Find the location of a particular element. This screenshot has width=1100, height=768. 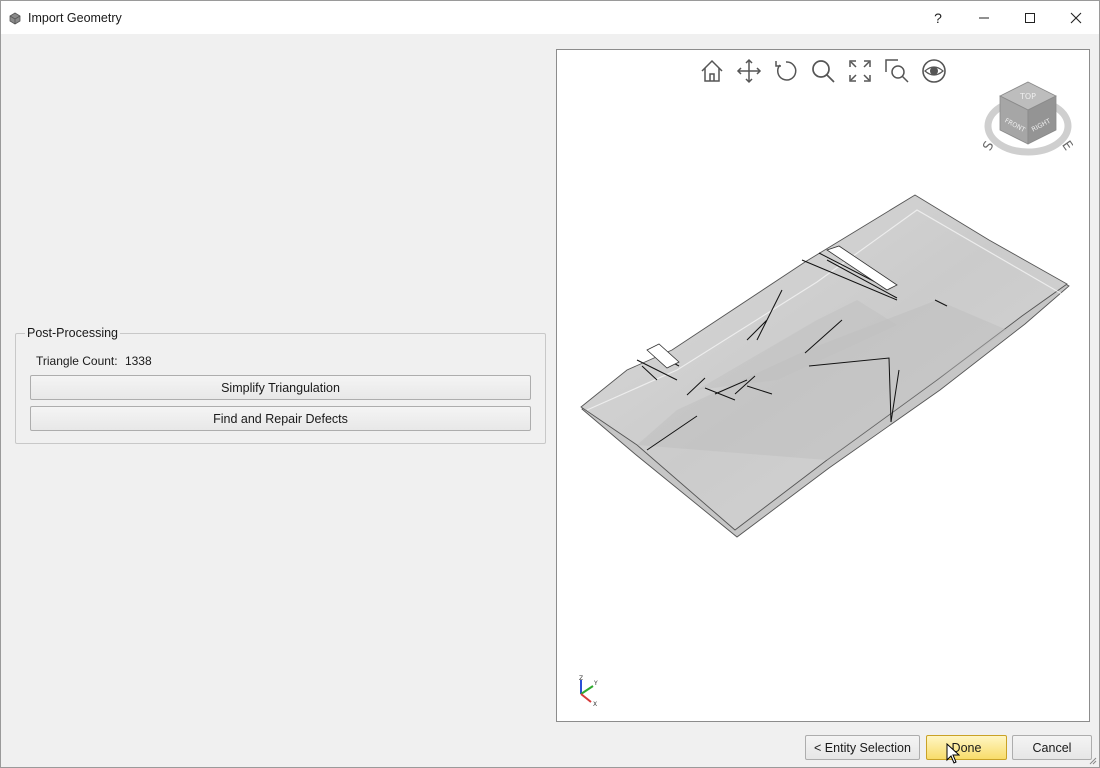

minimize-button is located at coordinates (984, 17).